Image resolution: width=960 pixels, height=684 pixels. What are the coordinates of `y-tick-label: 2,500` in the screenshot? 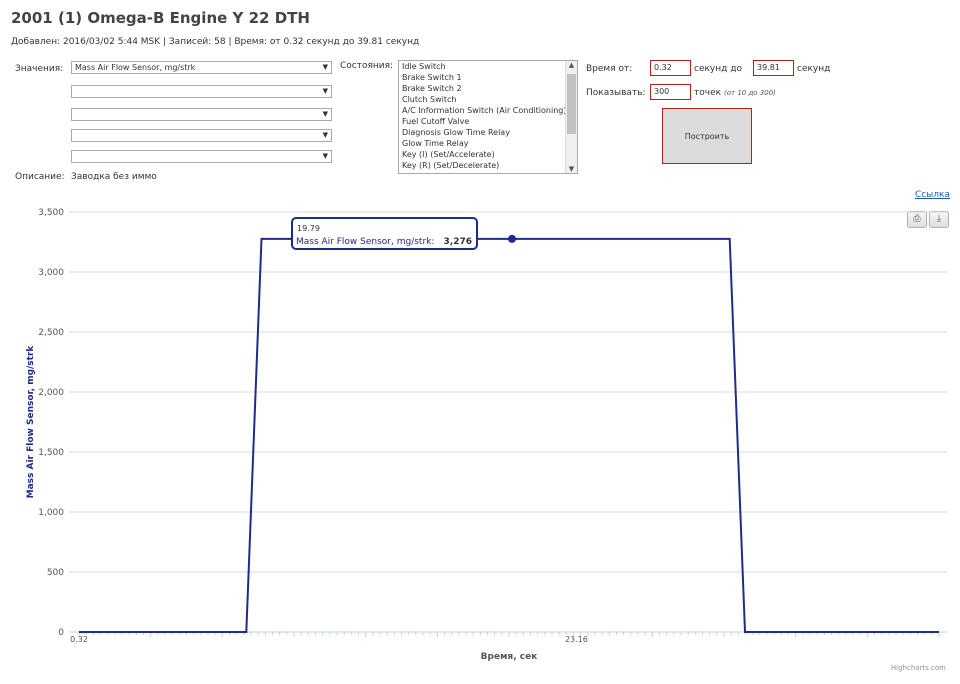 It's located at (51, 333).